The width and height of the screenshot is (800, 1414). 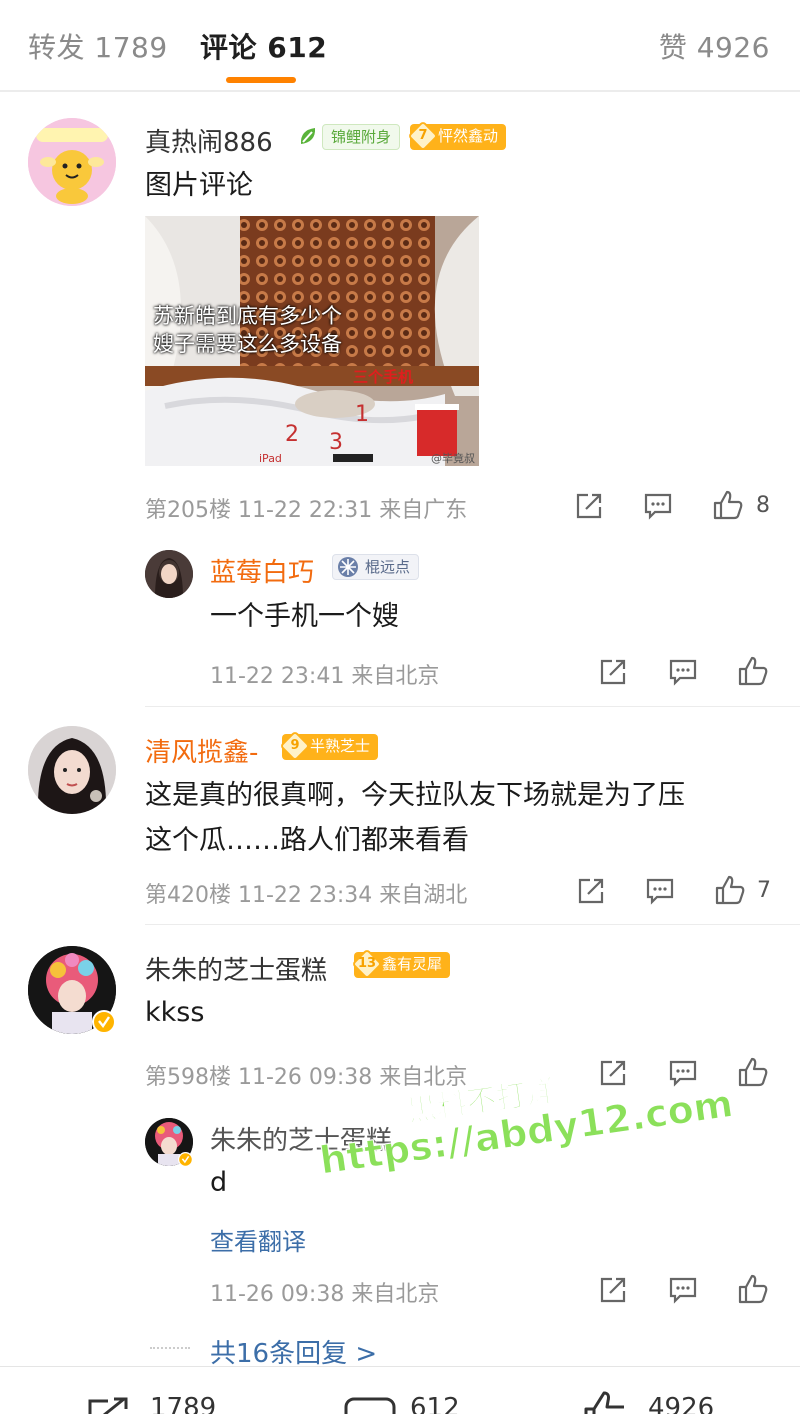 I want to click on level-number: 9, so click(x=295, y=745).